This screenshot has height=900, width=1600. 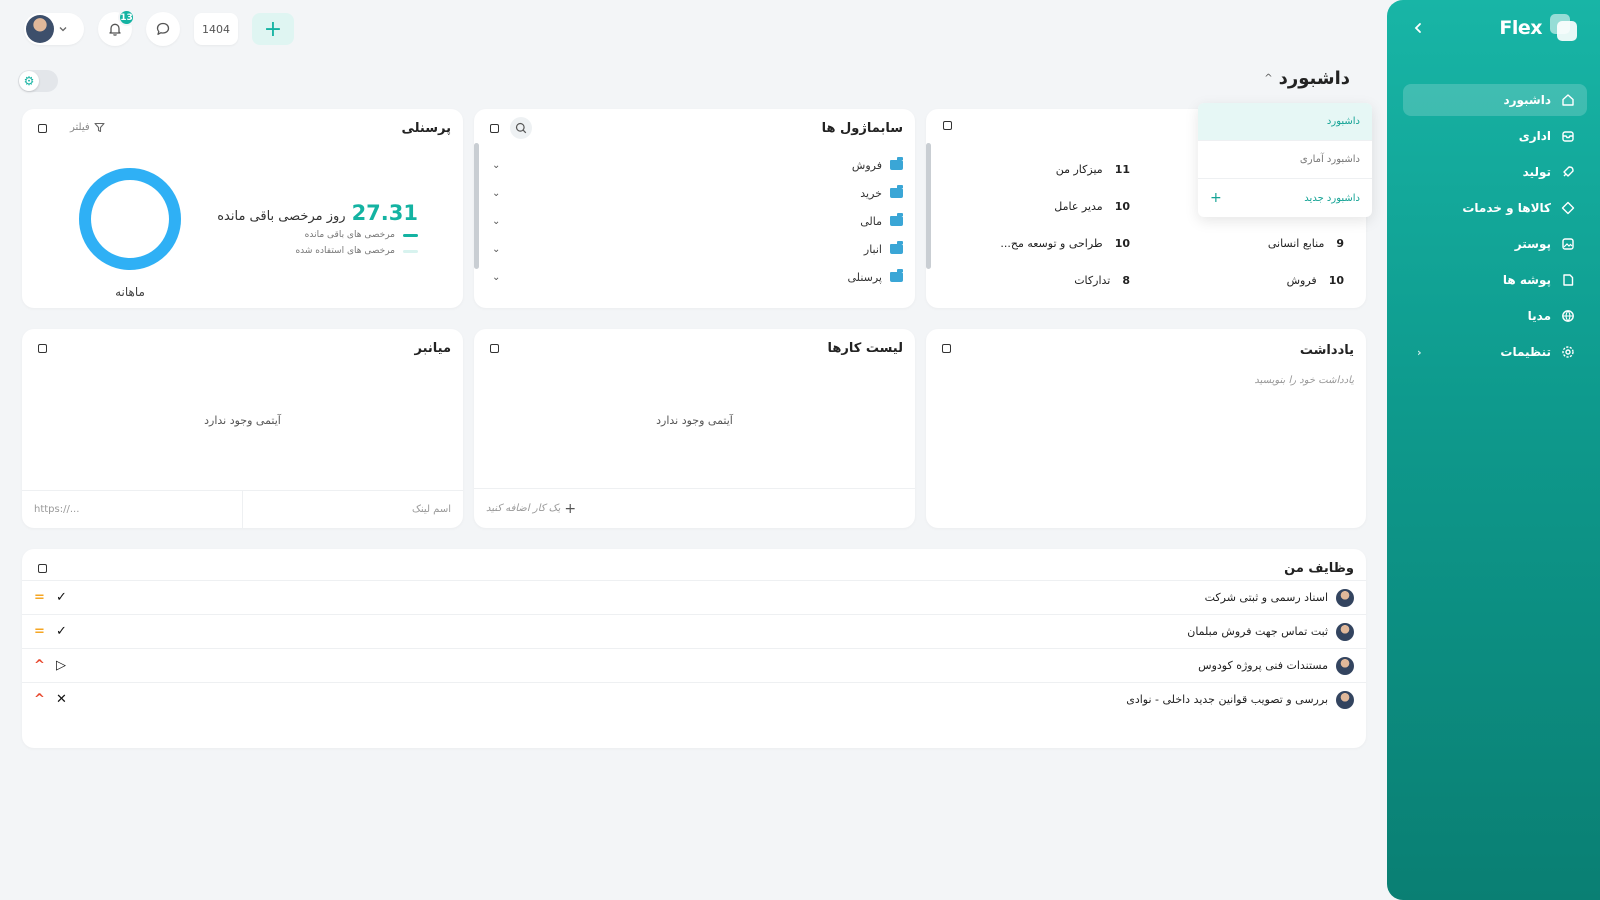 I want to click on sidebar-item-settings: تنظیمات ‹, so click(x=1495, y=352).